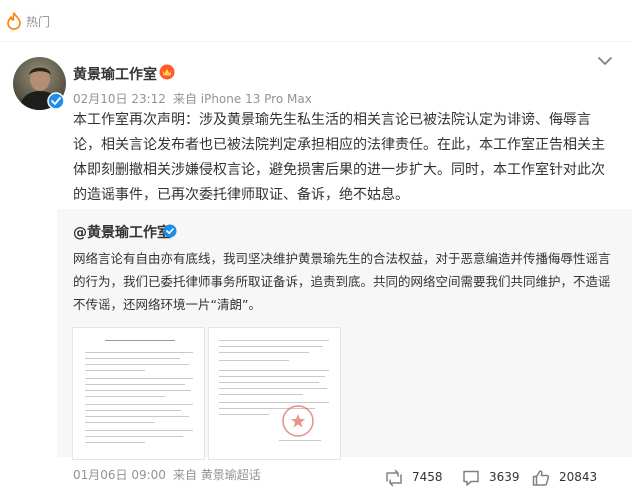 This screenshot has width=632, height=498. I want to click on like-icon, so click(541, 478).